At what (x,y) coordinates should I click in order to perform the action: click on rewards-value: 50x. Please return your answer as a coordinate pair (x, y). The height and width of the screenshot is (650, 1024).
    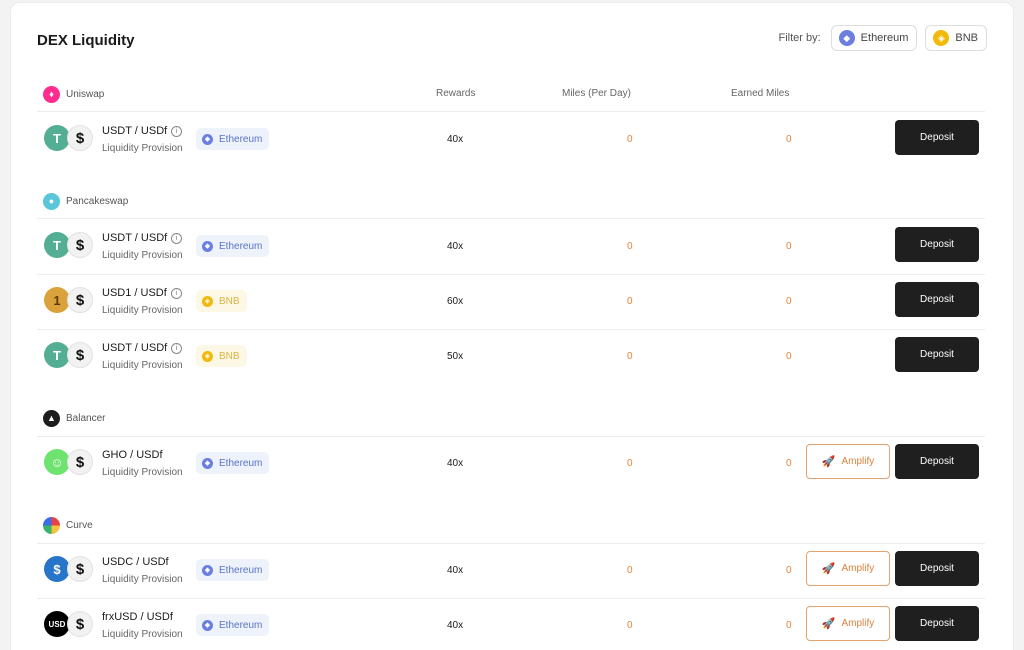
    Looking at the image, I should click on (455, 356).